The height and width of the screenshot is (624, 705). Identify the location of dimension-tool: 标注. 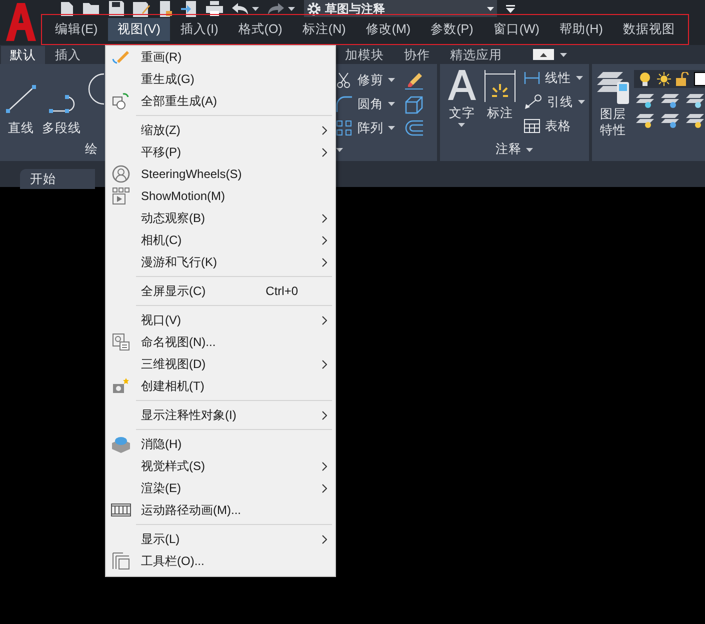
(499, 113).